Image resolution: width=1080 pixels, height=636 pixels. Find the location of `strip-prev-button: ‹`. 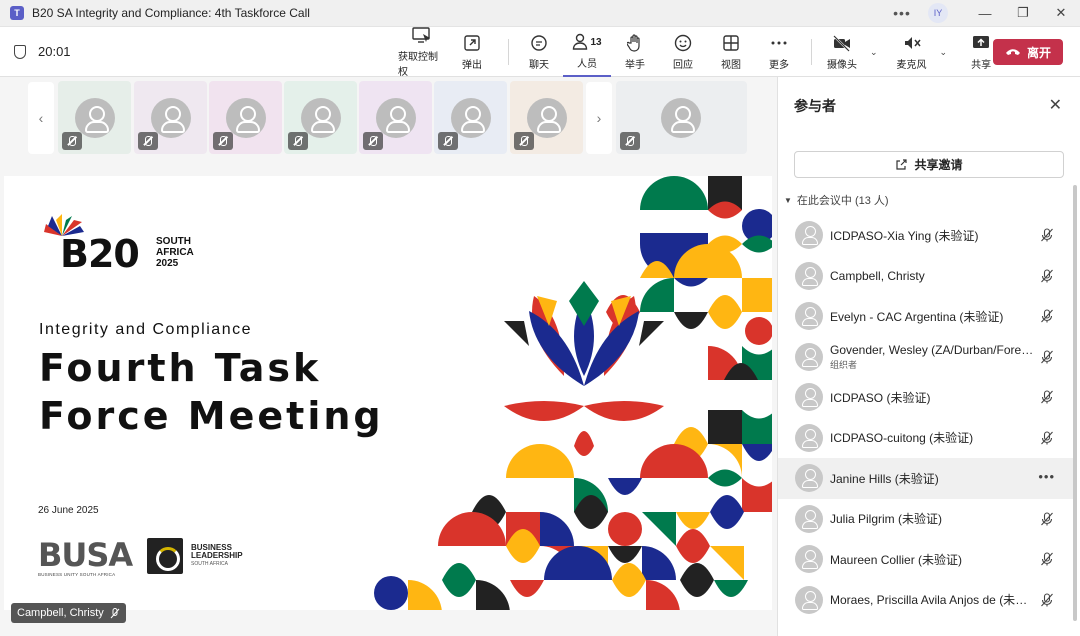

strip-prev-button: ‹ is located at coordinates (41, 118).